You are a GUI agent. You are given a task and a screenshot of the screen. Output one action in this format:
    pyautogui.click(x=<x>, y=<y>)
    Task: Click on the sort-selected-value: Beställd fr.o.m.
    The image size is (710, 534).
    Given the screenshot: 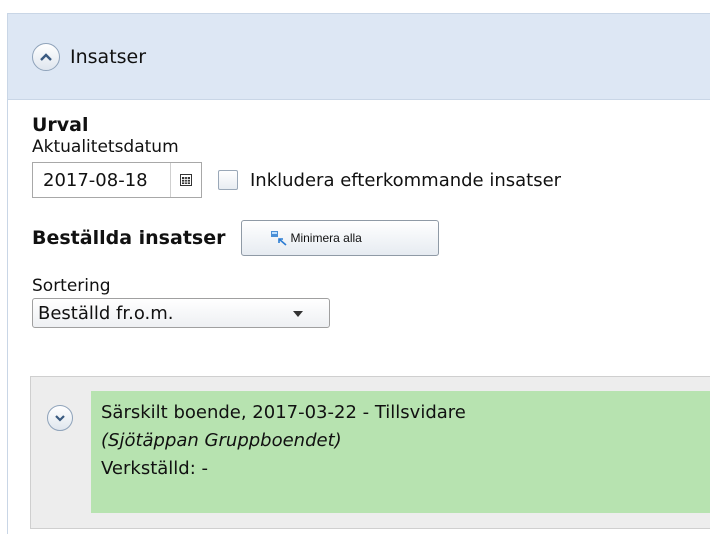 What is the action you would take?
    pyautogui.click(x=106, y=313)
    